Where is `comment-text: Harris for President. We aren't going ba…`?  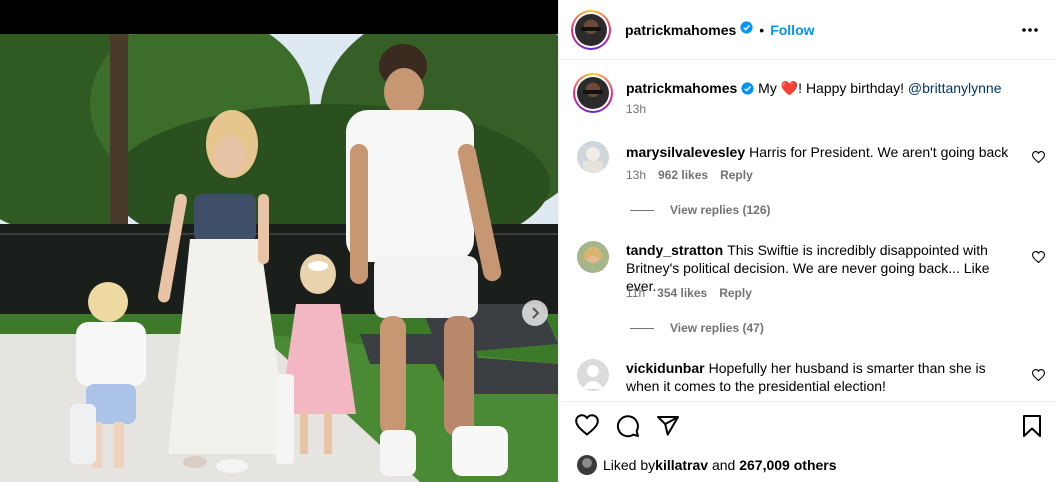 comment-text: Harris for President. We aren't going ba… is located at coordinates (879, 152).